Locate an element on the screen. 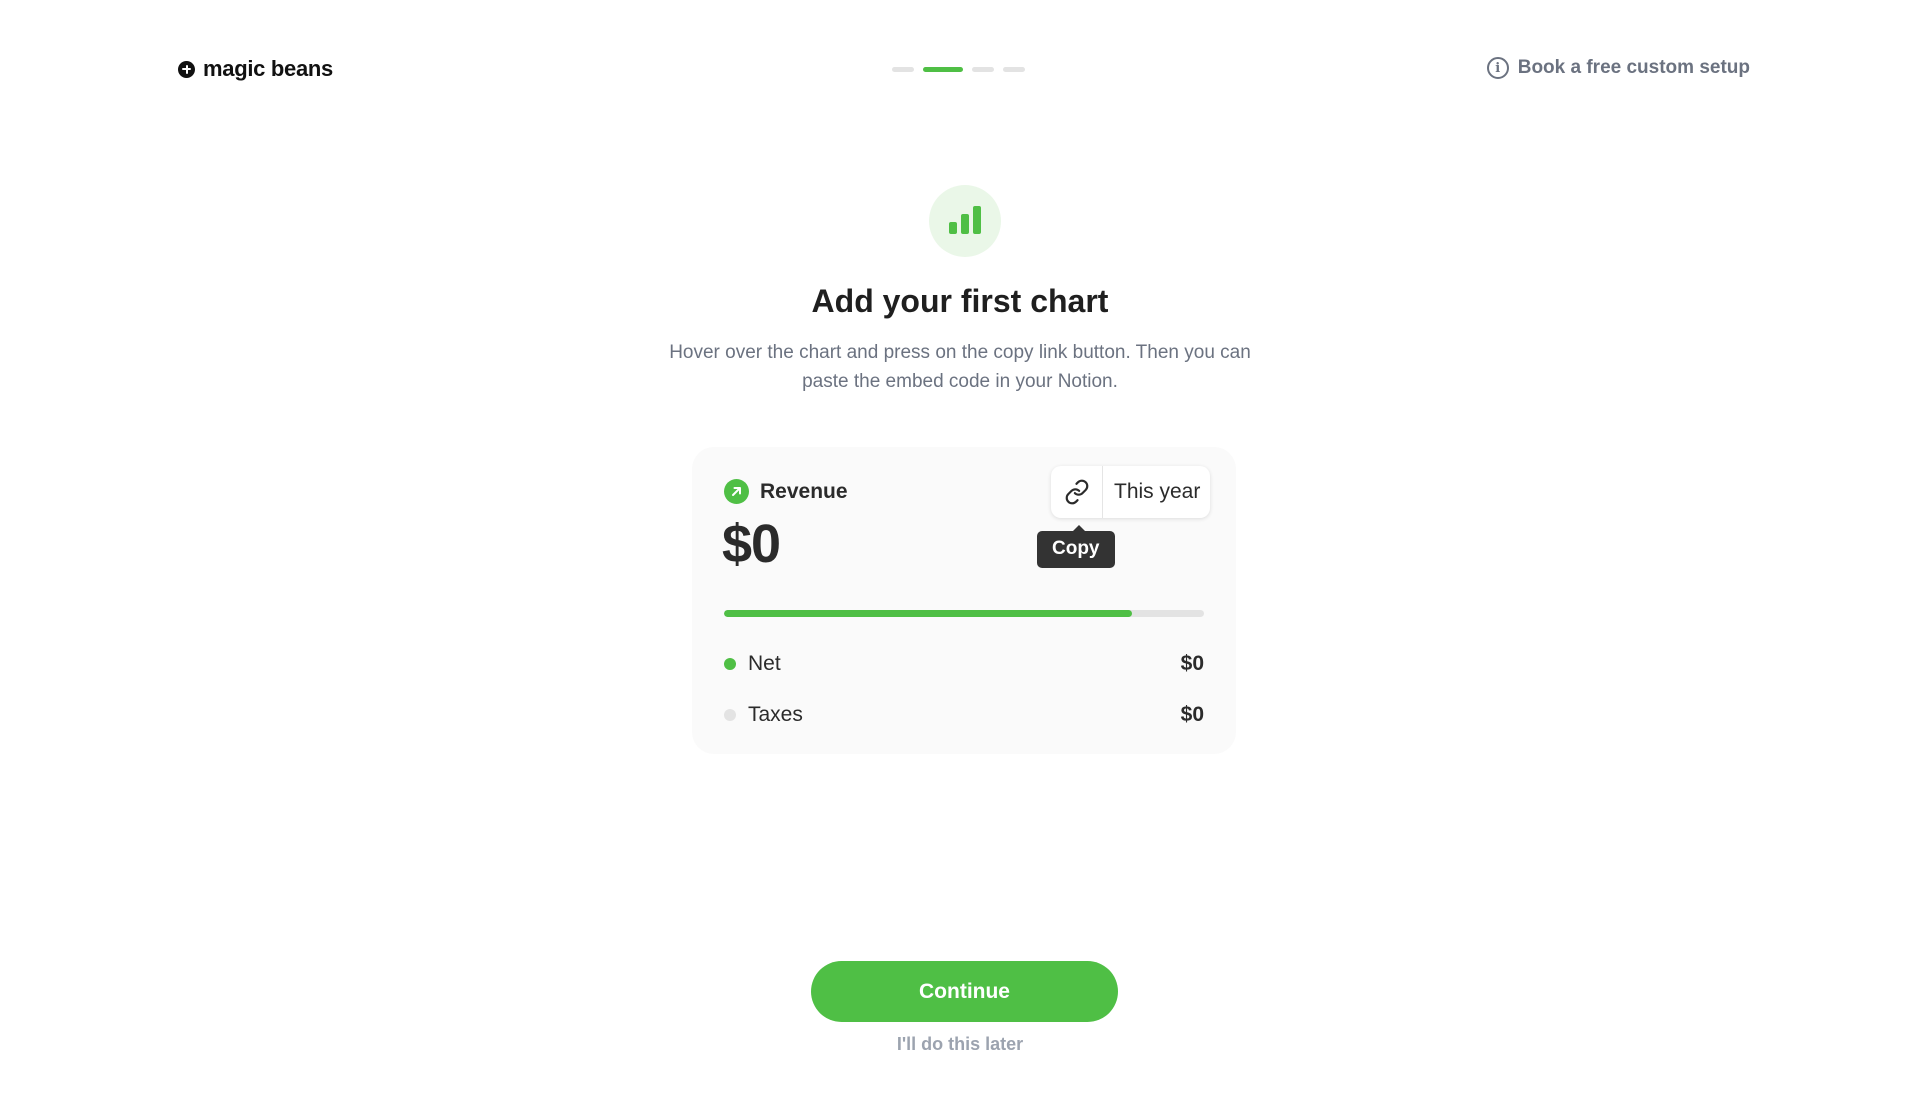 The image size is (1920, 1103). book-setup-link: i Book a free custom setup is located at coordinates (1618, 68).